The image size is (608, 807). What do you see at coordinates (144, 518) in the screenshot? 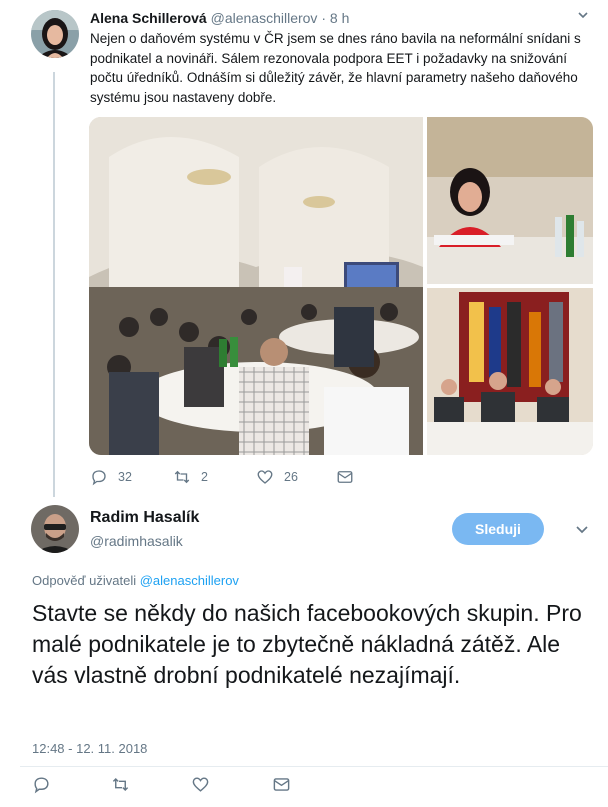
I see `reply-author-name: Radim Hasalík` at bounding box center [144, 518].